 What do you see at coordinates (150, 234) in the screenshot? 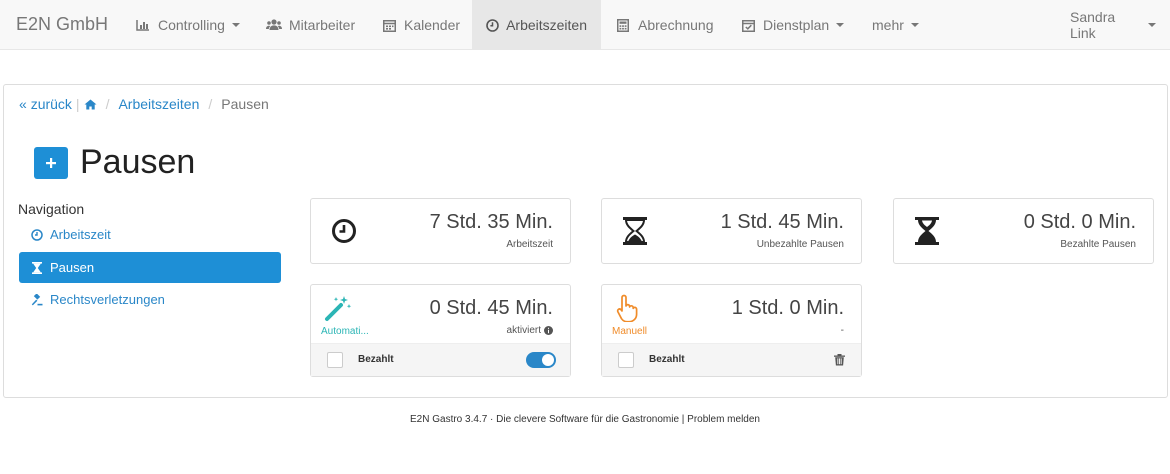
I see `sidebar-item-arbeitszeit: Arbeitszeit` at bounding box center [150, 234].